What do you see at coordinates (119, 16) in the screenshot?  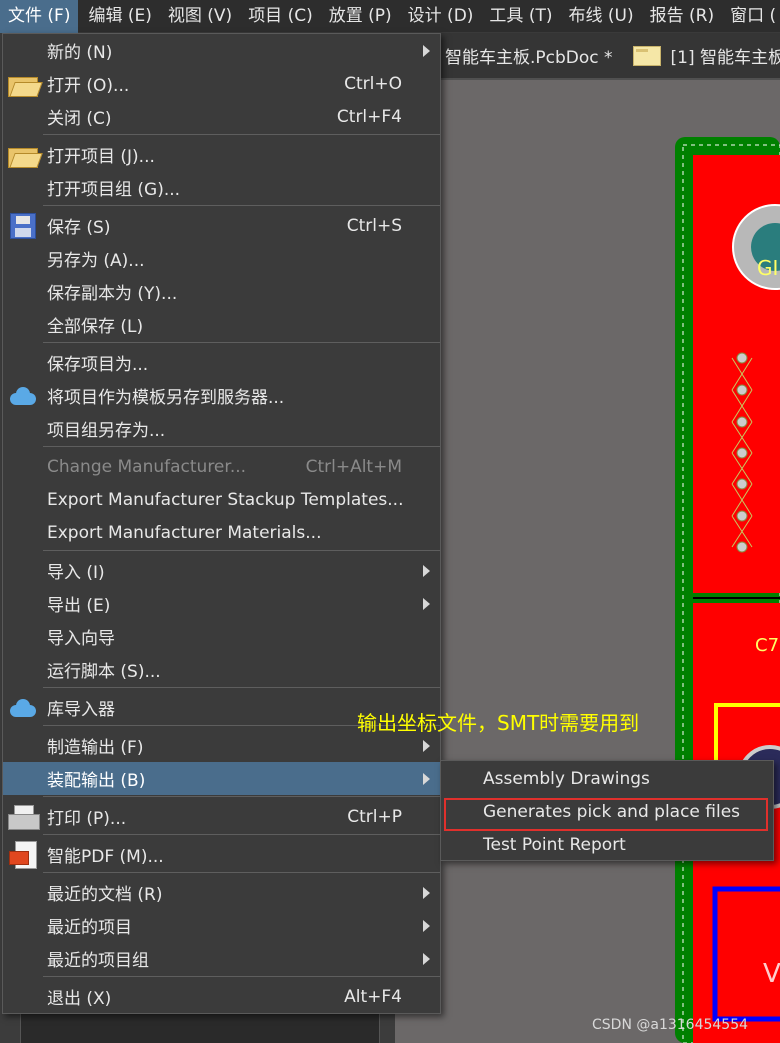 I see `menu-edit: 编辑 (E)` at bounding box center [119, 16].